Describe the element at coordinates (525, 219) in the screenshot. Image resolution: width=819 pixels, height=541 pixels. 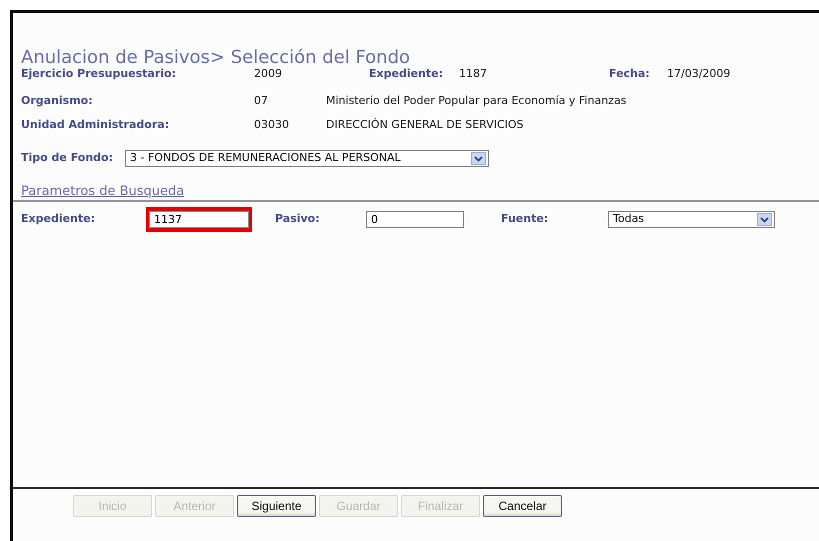
I see `field-label: Fuente:` at that location.